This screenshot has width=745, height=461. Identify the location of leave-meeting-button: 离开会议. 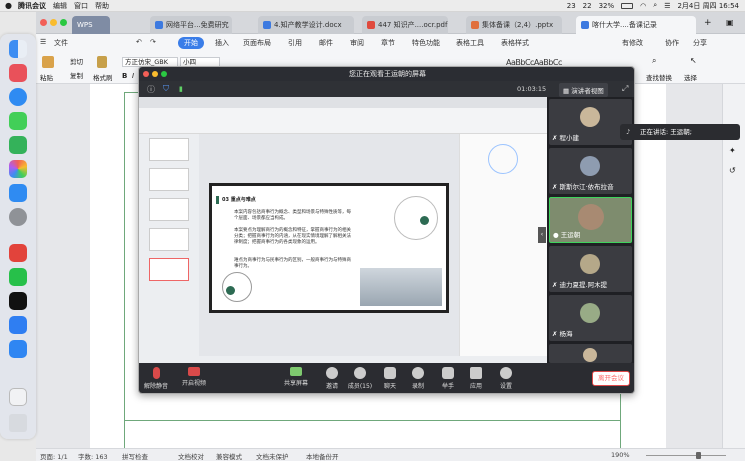
(611, 378).